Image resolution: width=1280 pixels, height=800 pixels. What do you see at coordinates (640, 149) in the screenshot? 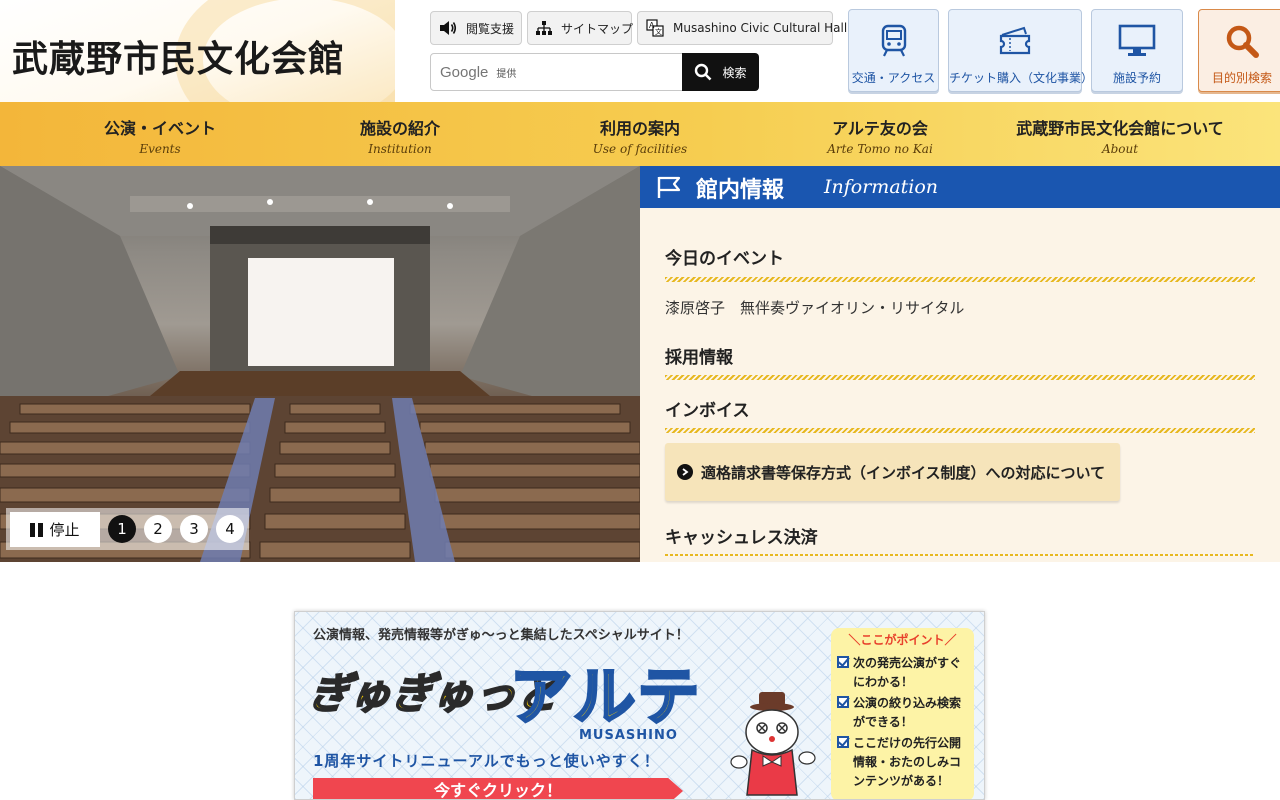
I see `nav-sublabel: Use of facilities` at bounding box center [640, 149].